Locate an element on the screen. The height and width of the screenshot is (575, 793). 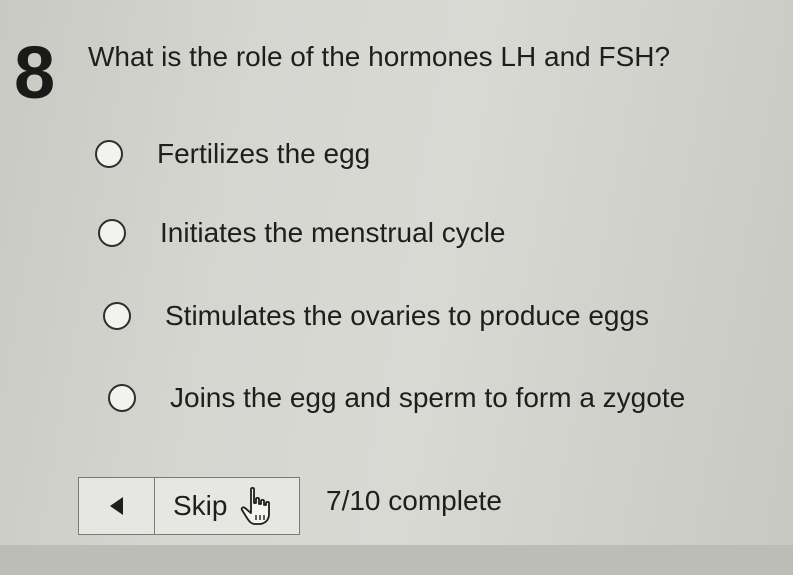
answer-option-joins-egg-sperm: Joins the egg and sperm to form a zygote is located at coordinates (396, 398).